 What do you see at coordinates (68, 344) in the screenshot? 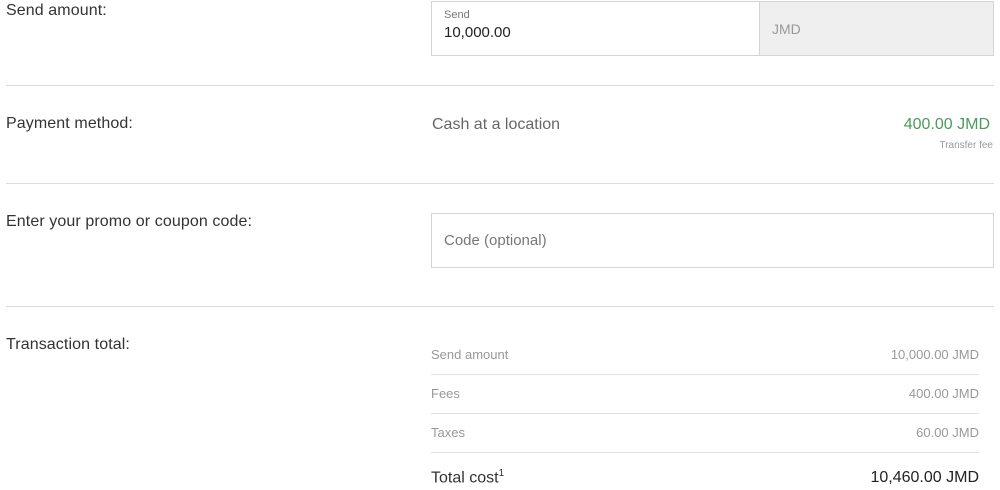
I see `transaction-total-label: Transaction total:` at bounding box center [68, 344].